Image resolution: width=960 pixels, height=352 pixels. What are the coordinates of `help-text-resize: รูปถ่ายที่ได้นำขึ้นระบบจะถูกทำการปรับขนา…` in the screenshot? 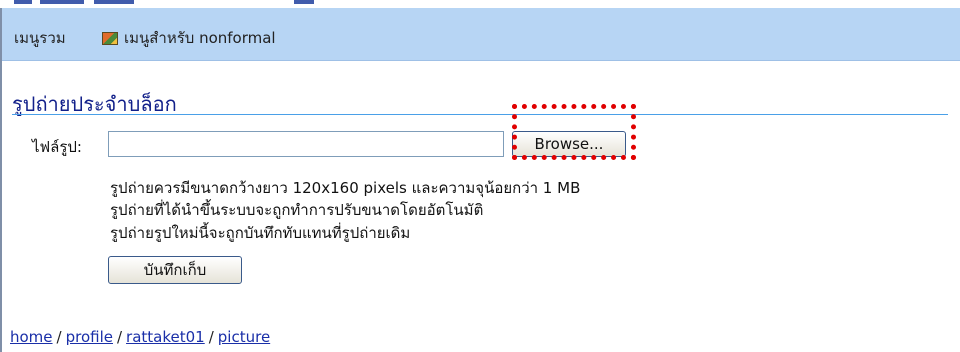 It's located at (297, 210).